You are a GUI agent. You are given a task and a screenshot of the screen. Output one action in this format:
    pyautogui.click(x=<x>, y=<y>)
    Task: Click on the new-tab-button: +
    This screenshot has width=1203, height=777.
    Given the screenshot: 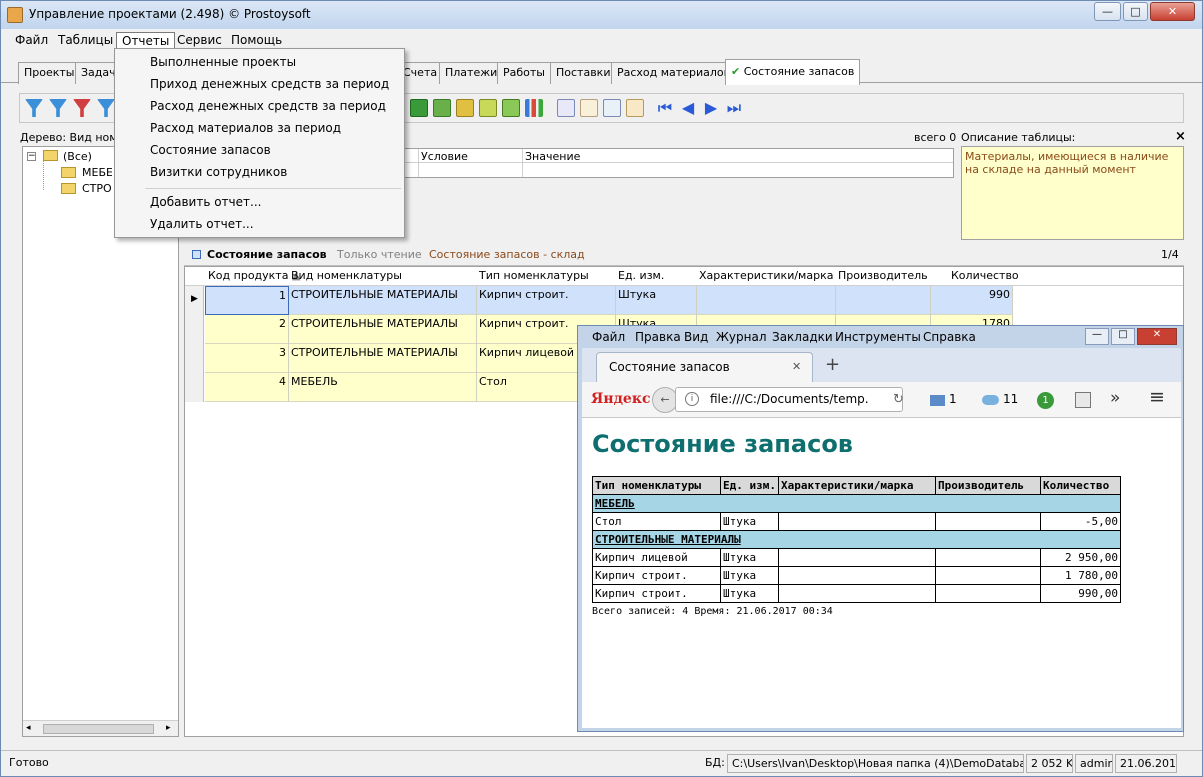 What is the action you would take?
    pyautogui.click(x=832, y=364)
    